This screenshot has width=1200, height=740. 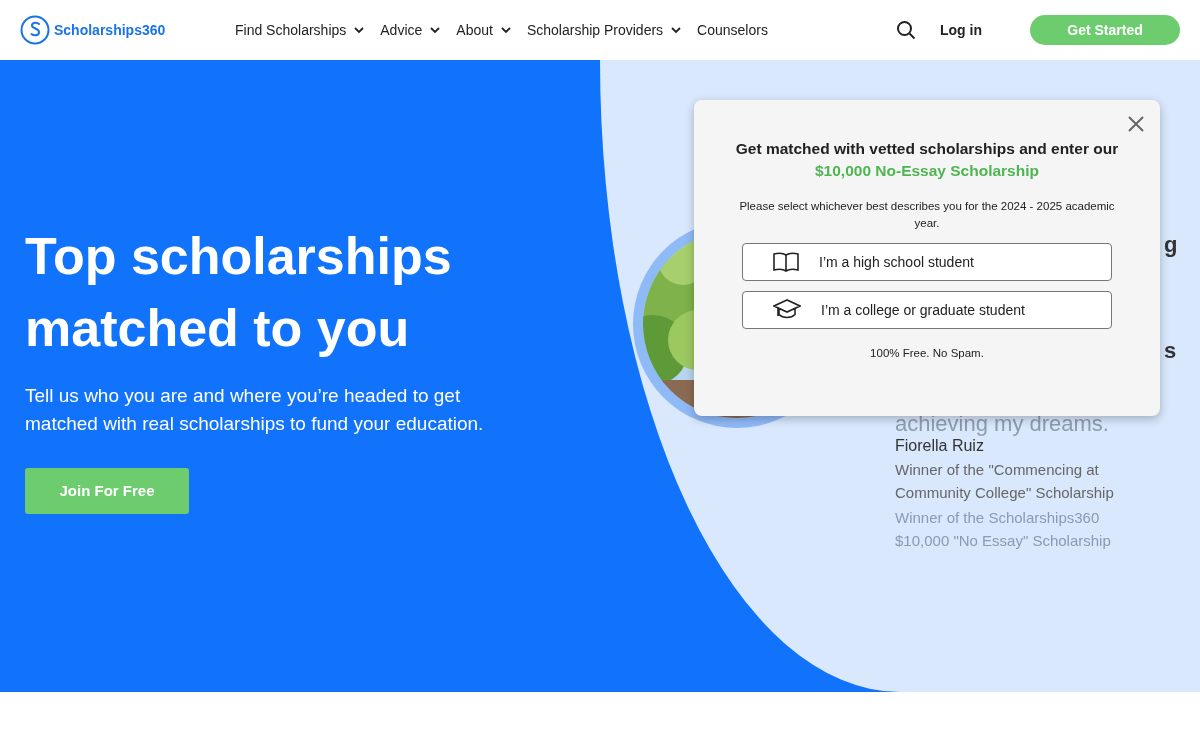 What do you see at coordinates (939, 446) in the screenshot?
I see `testimonial-name: Fiorella Ruiz` at bounding box center [939, 446].